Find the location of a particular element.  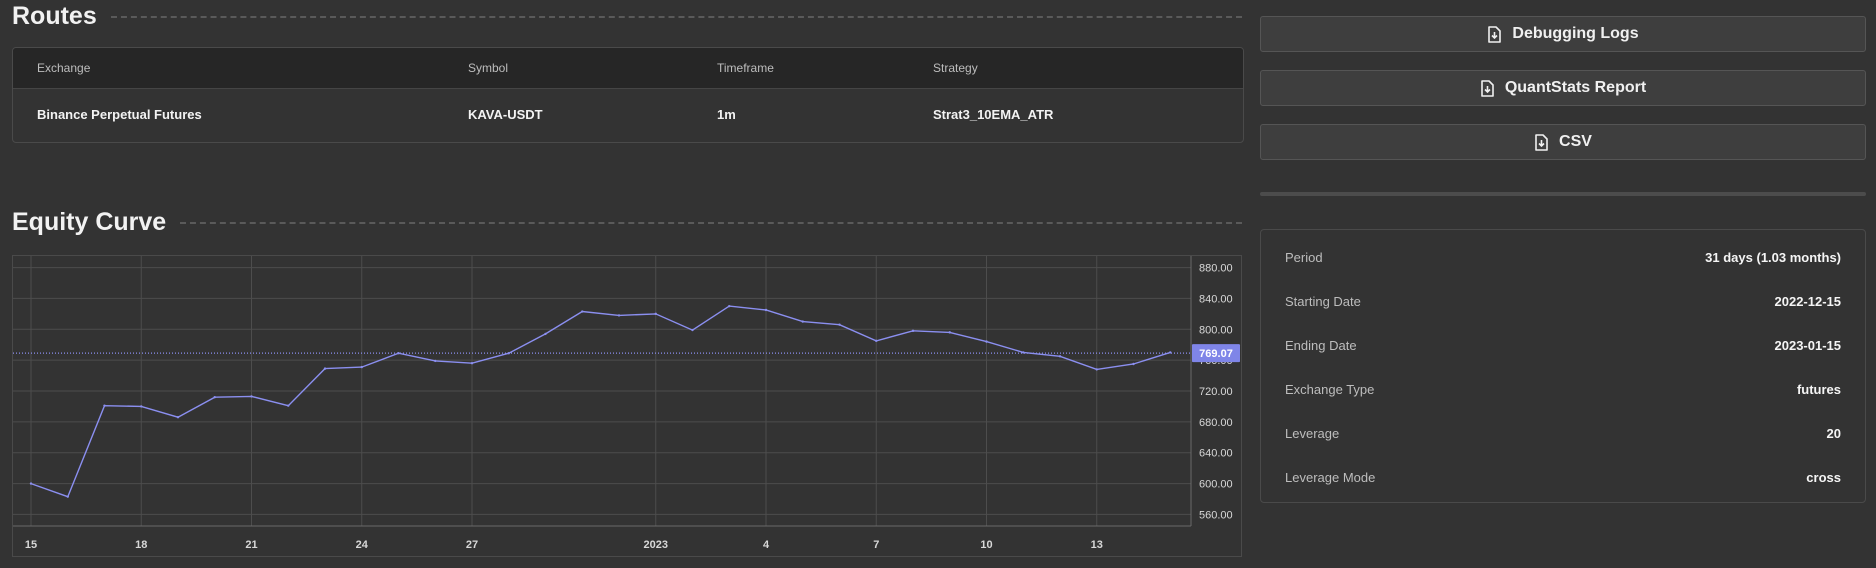

x-tick-label: 15 is located at coordinates (31, 545).